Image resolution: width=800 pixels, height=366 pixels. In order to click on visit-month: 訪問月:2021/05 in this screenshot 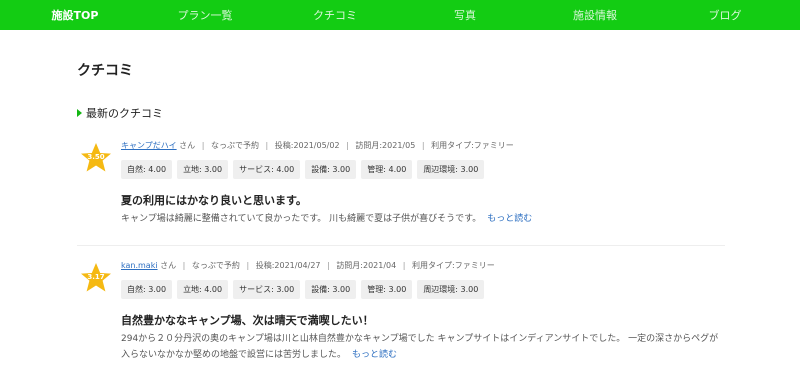, I will do `click(385, 145)`.